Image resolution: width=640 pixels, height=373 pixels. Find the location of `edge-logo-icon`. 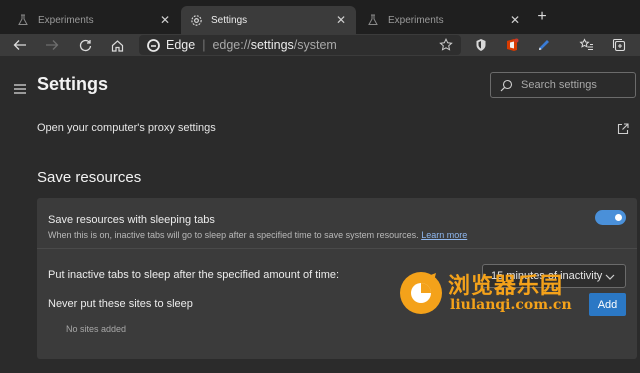

edge-logo-icon is located at coordinates (153, 45).